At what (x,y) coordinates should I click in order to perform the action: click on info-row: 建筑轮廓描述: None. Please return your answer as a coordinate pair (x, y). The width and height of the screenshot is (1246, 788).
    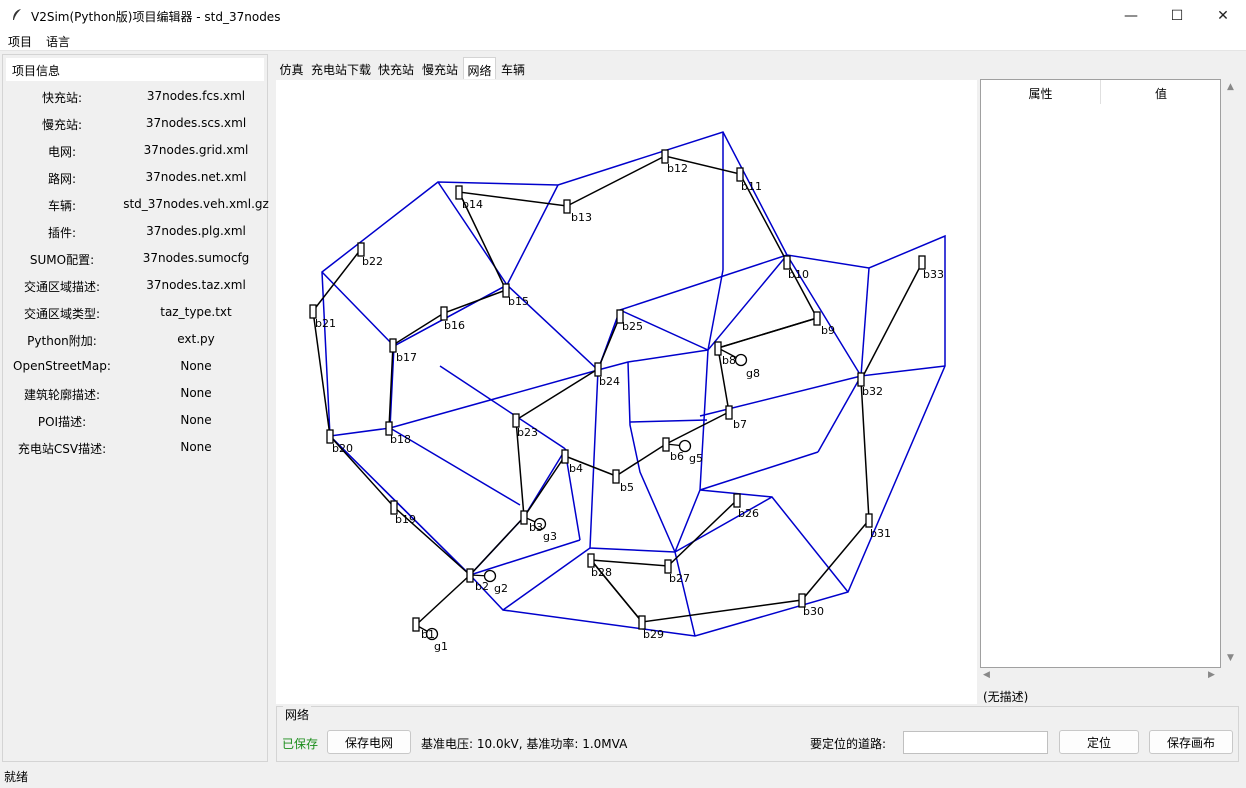
    Looking at the image, I should click on (136, 396).